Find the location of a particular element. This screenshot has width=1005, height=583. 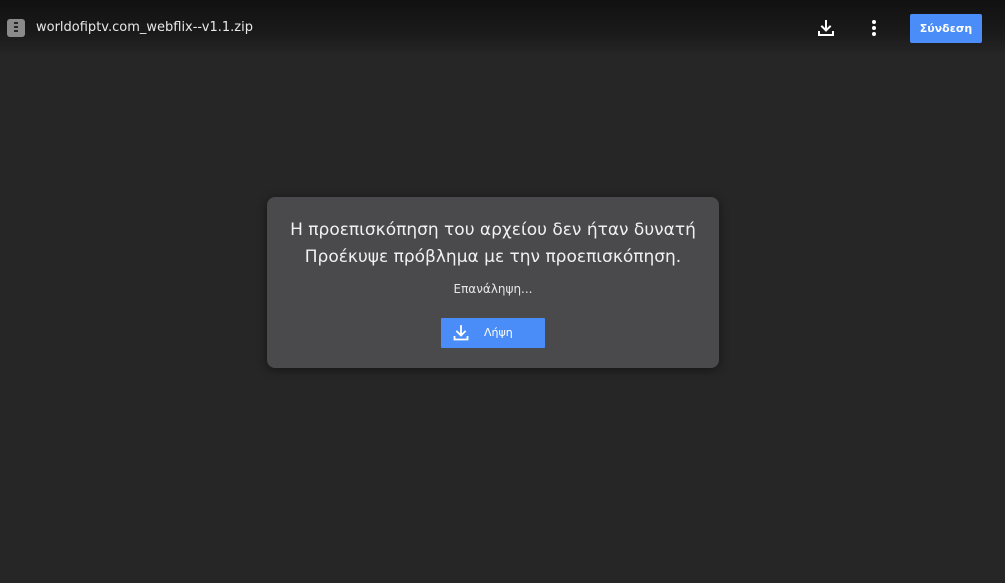

error-message: Προέκυψε πρόβλημα με την προεπισκόπηση. is located at coordinates (493, 257).